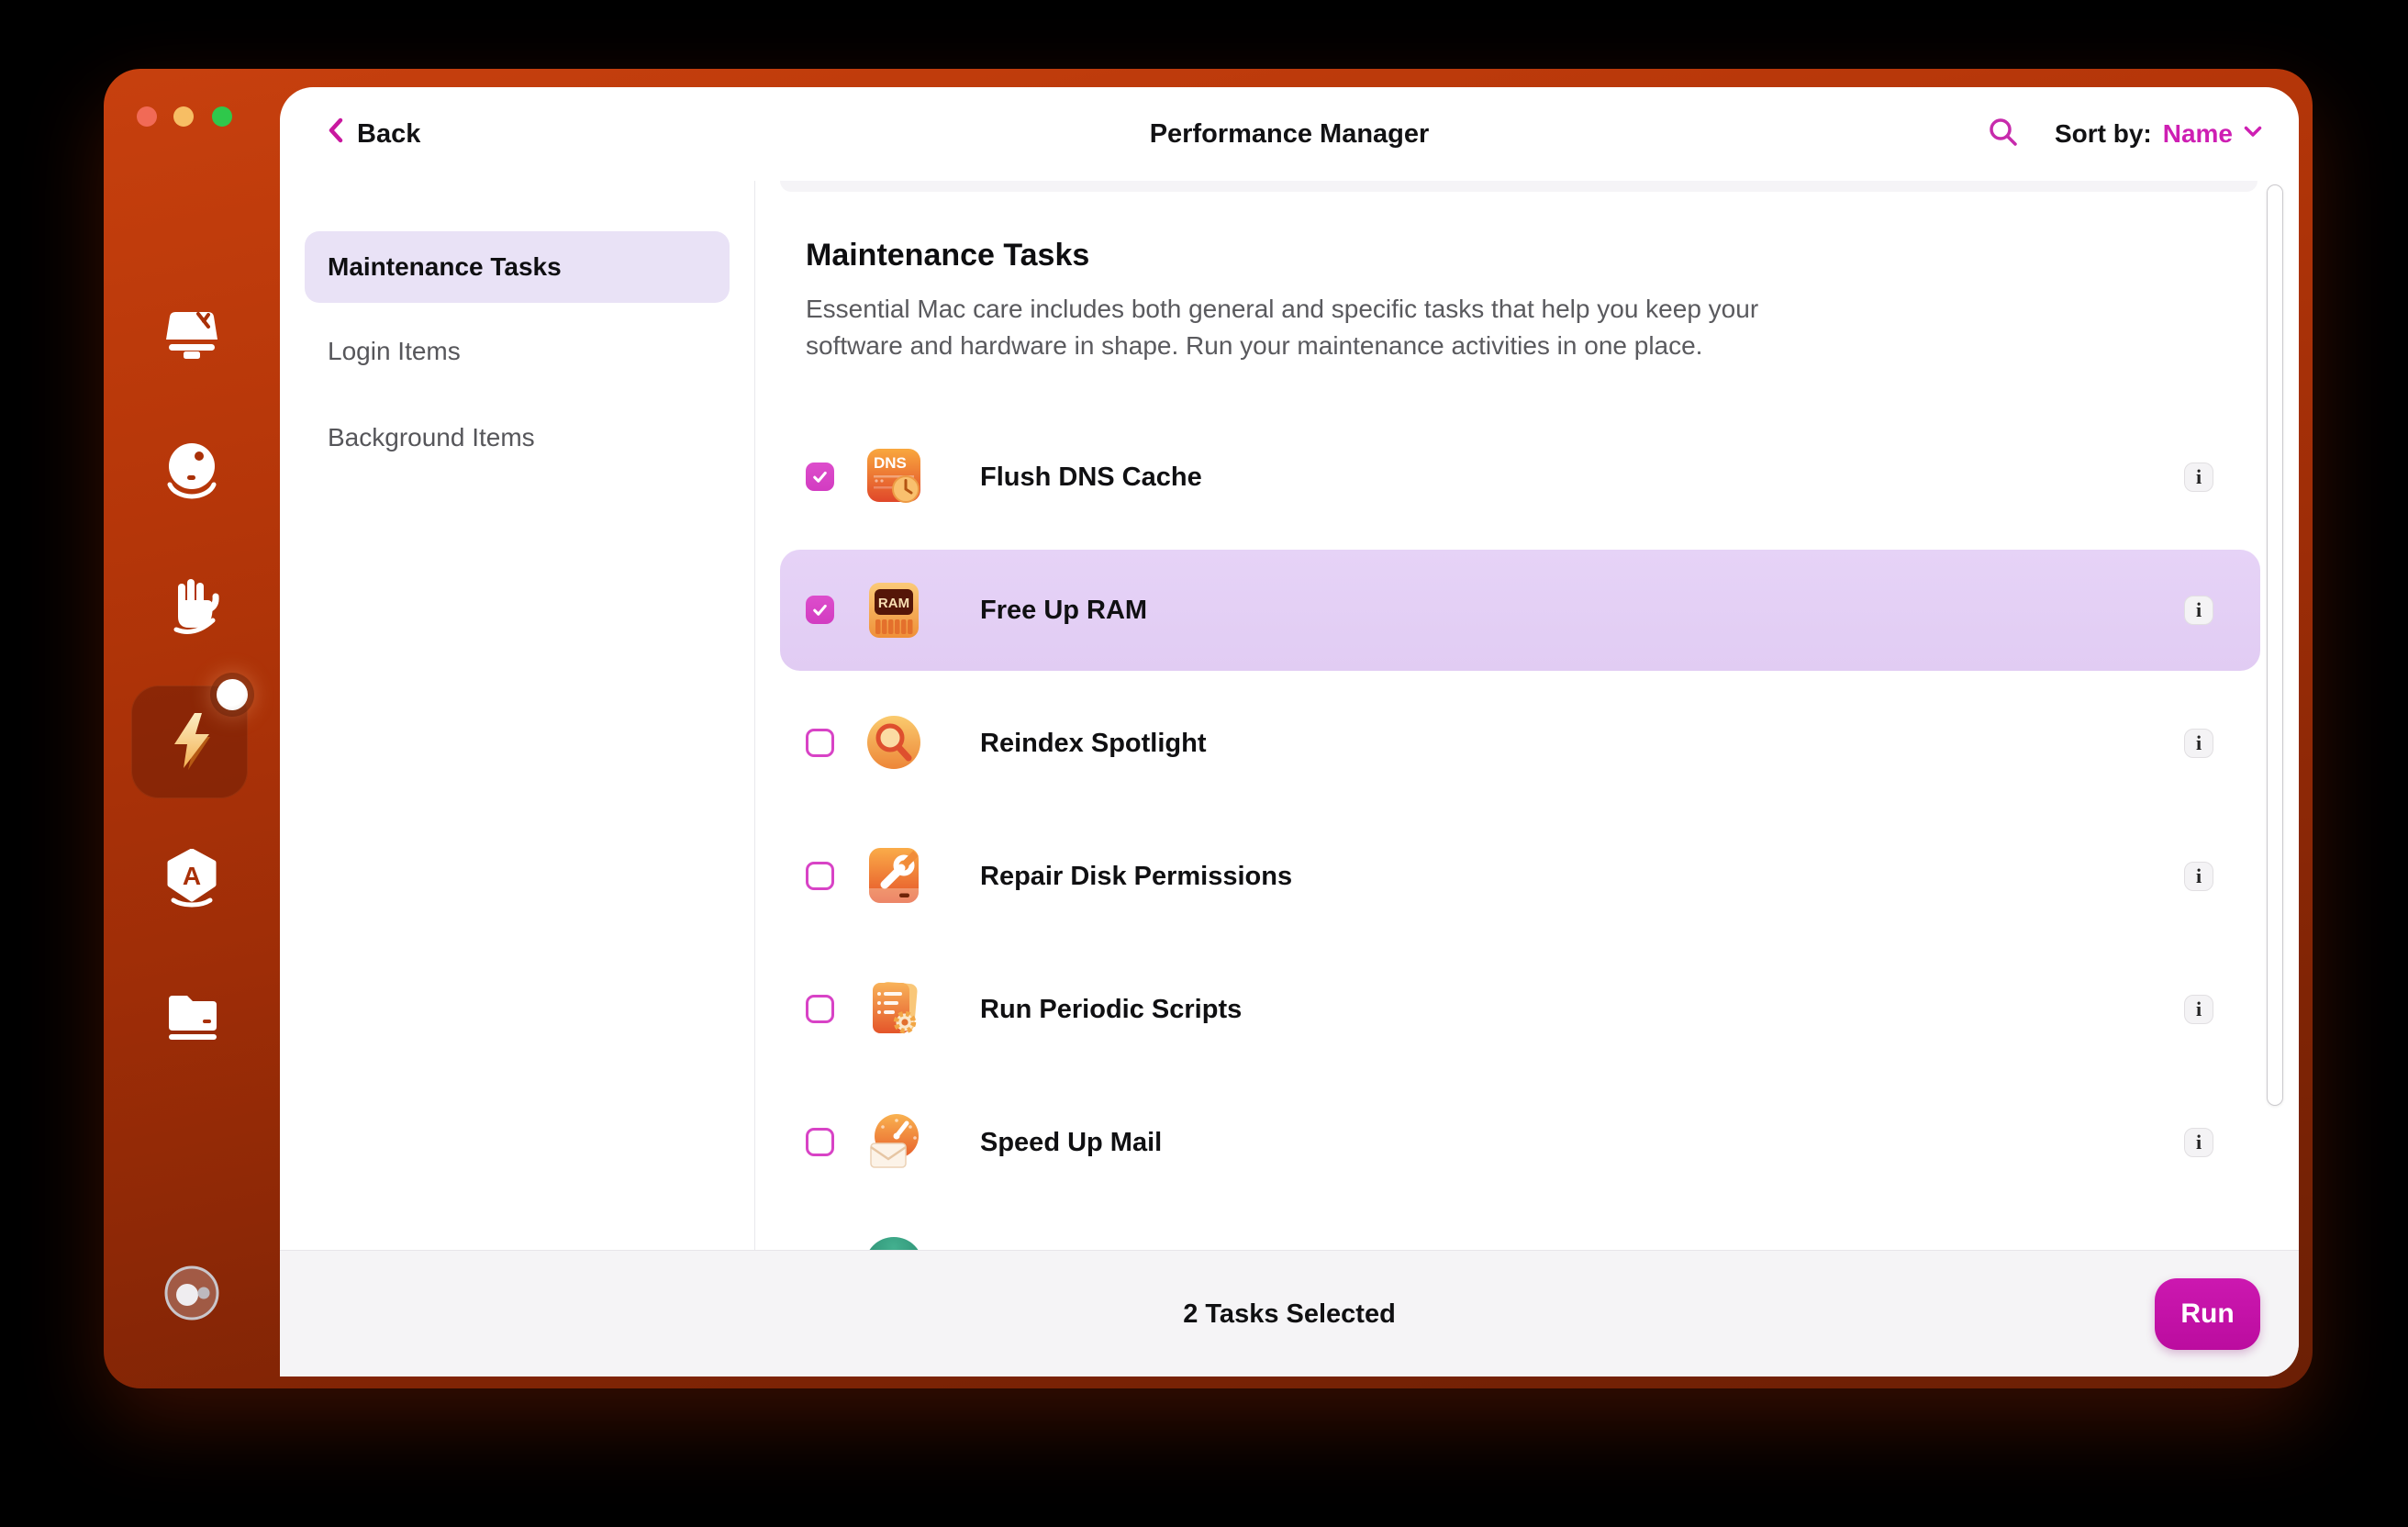 This screenshot has width=2408, height=1527. What do you see at coordinates (1520, 1142) in the screenshot?
I see `task-row-speed-up-mail: Speed Up Mail i` at bounding box center [1520, 1142].